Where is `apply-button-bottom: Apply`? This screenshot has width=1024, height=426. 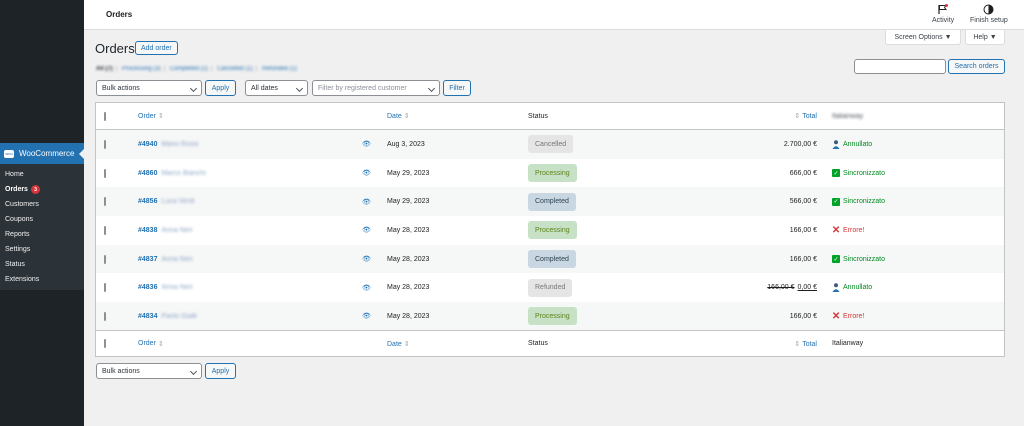
apply-button-bottom: Apply is located at coordinates (220, 371).